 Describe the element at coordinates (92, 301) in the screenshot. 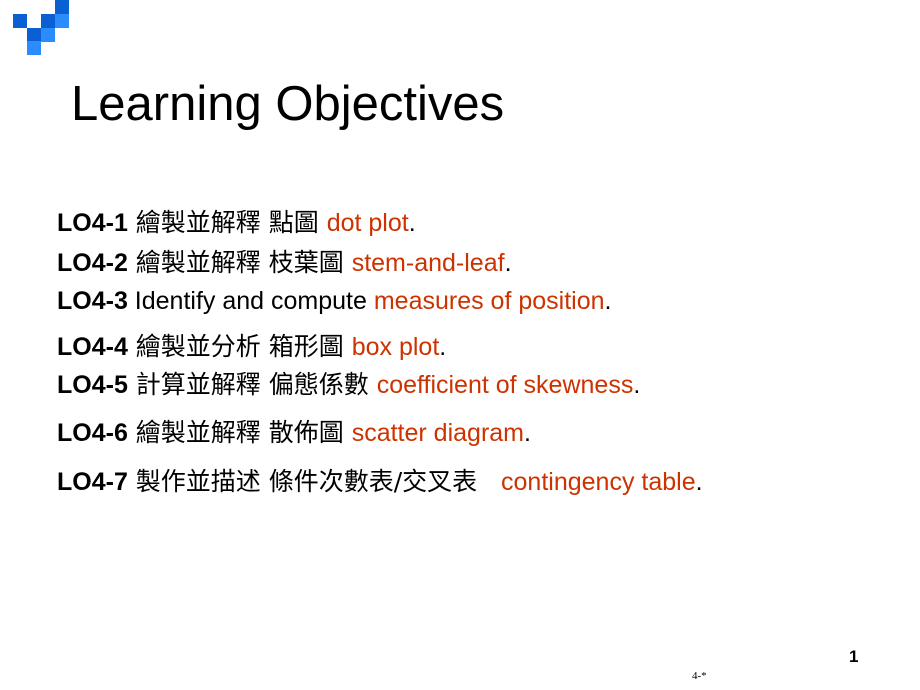

I see `objective-code: LO4-3` at that location.